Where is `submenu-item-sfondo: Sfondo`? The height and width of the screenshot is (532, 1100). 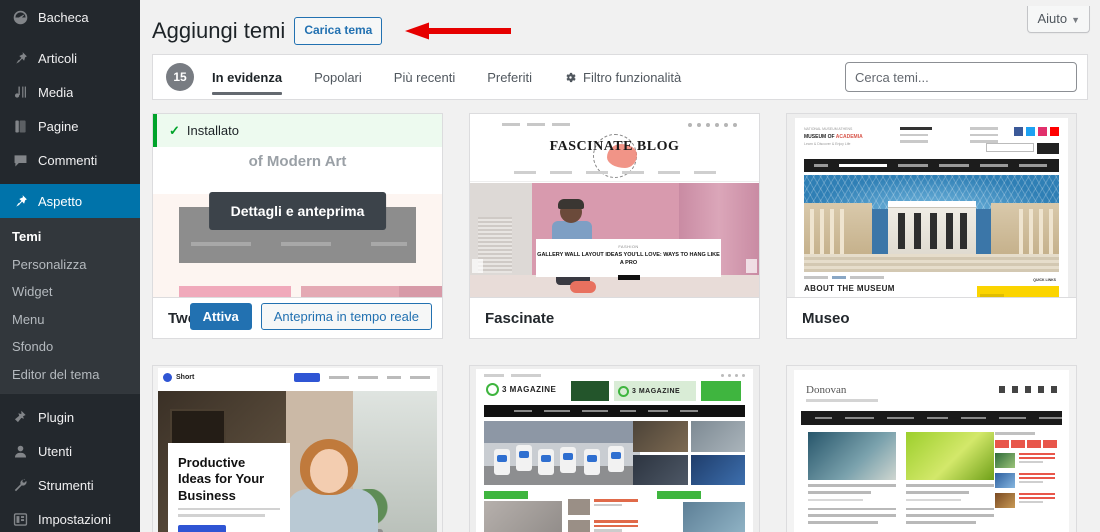 submenu-item-sfondo: Sfondo is located at coordinates (70, 347).